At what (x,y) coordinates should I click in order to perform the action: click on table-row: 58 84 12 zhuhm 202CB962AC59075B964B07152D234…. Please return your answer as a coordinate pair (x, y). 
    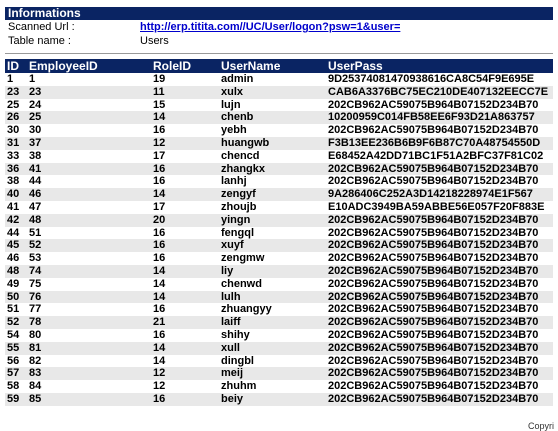
    Looking at the image, I should click on (279, 386).